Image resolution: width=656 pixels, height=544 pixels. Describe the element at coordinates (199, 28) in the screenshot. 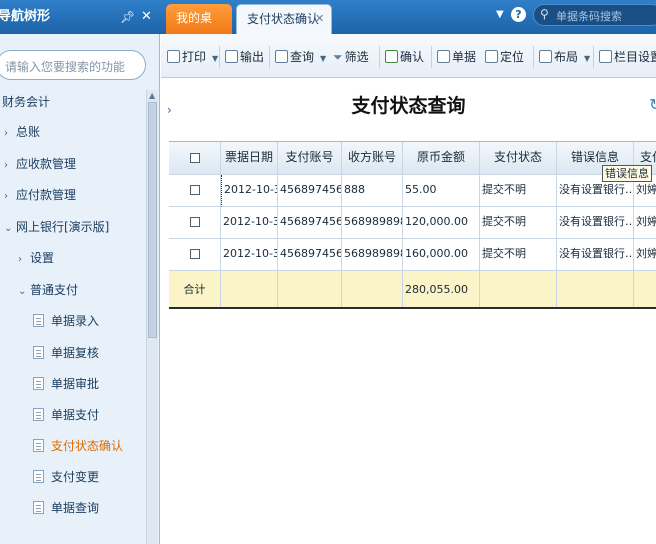

I see `tab-my-desktop: 我的桌面` at that location.